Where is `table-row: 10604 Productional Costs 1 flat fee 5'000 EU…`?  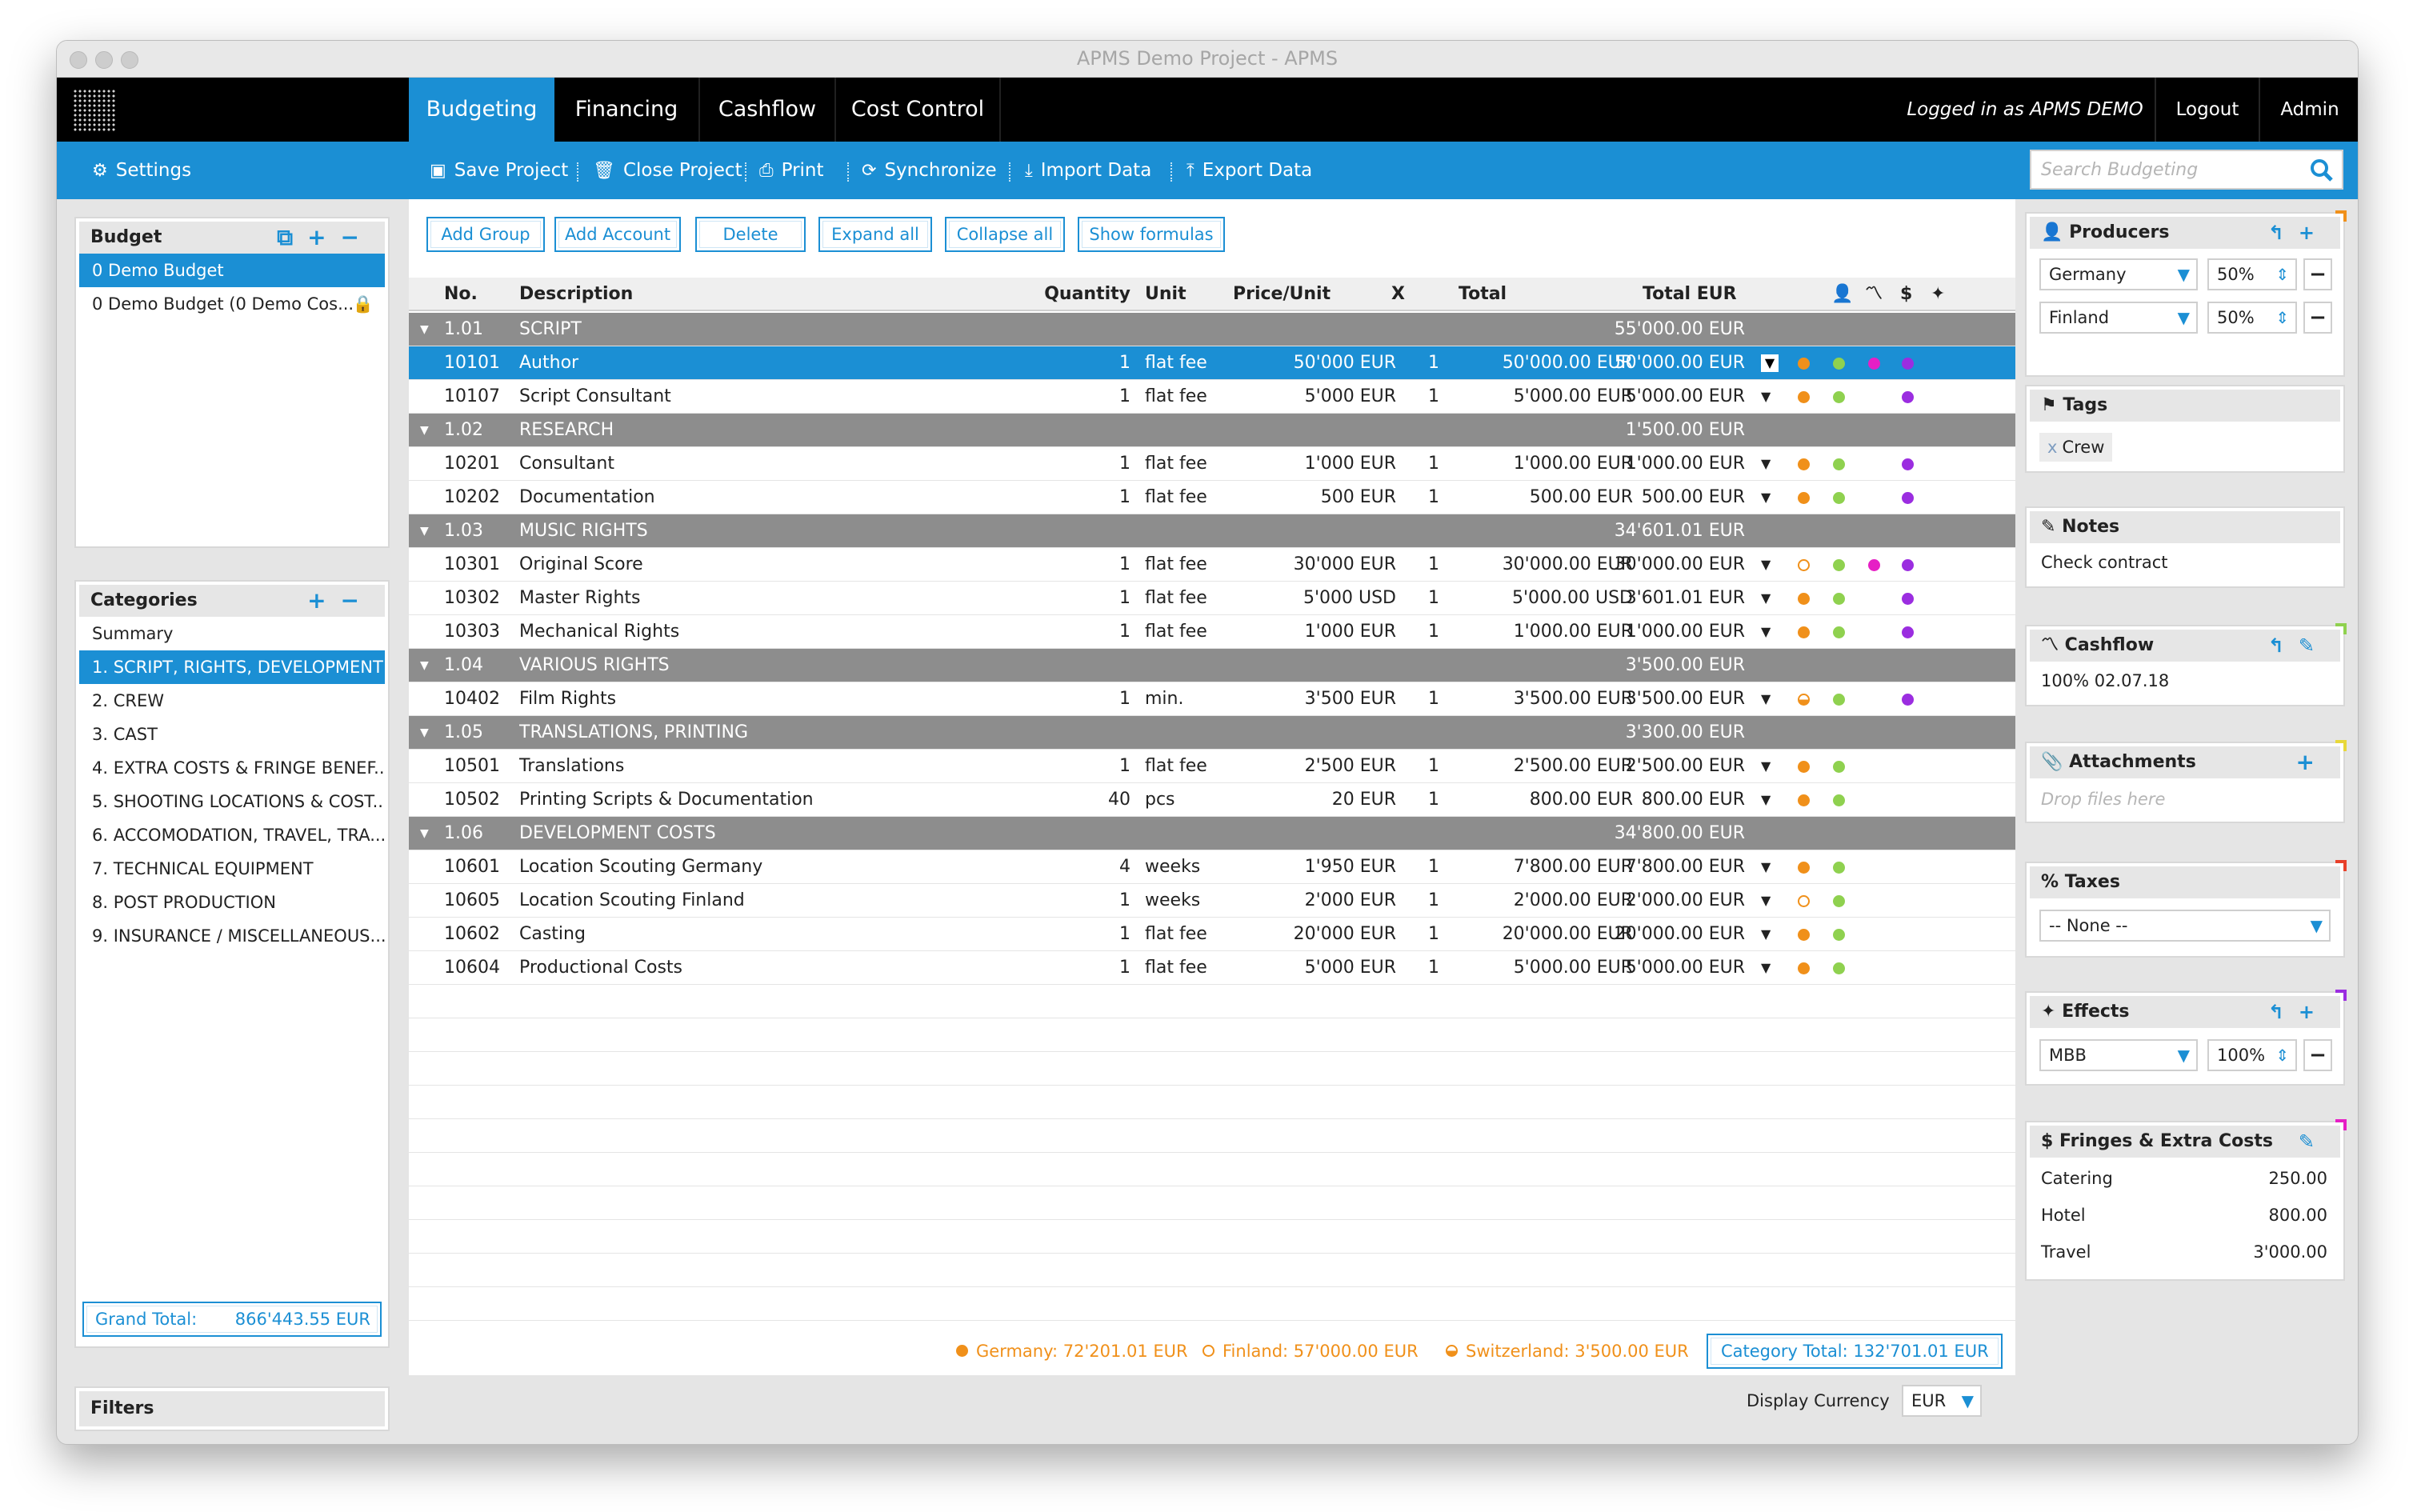 table-row: 10604 Productional Costs 1 flat fee 5'000 EU… is located at coordinates (1212, 968).